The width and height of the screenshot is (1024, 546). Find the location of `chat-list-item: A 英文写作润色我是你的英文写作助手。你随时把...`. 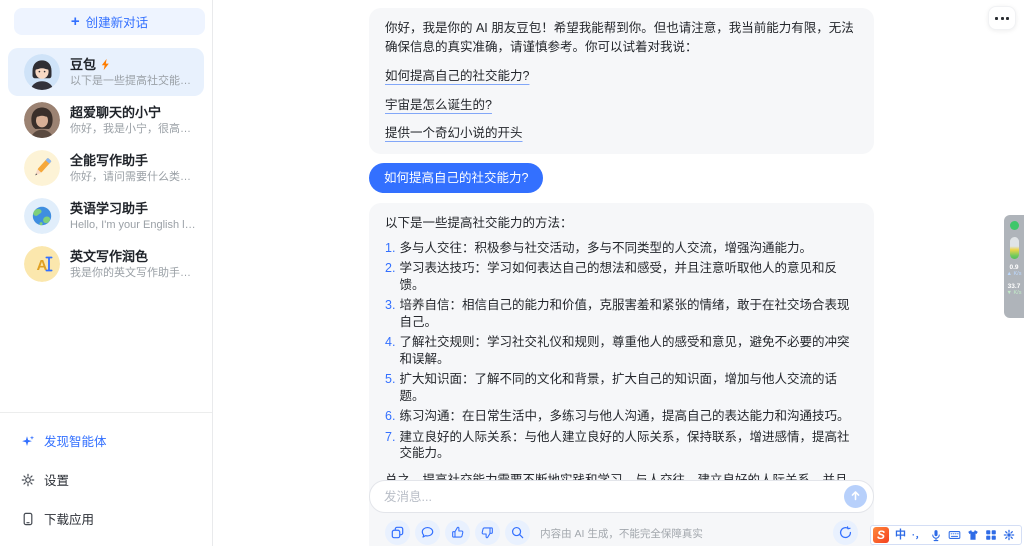

chat-list-item: A 英文写作润色我是你的英文写作助手。你随时把... is located at coordinates (106, 264).